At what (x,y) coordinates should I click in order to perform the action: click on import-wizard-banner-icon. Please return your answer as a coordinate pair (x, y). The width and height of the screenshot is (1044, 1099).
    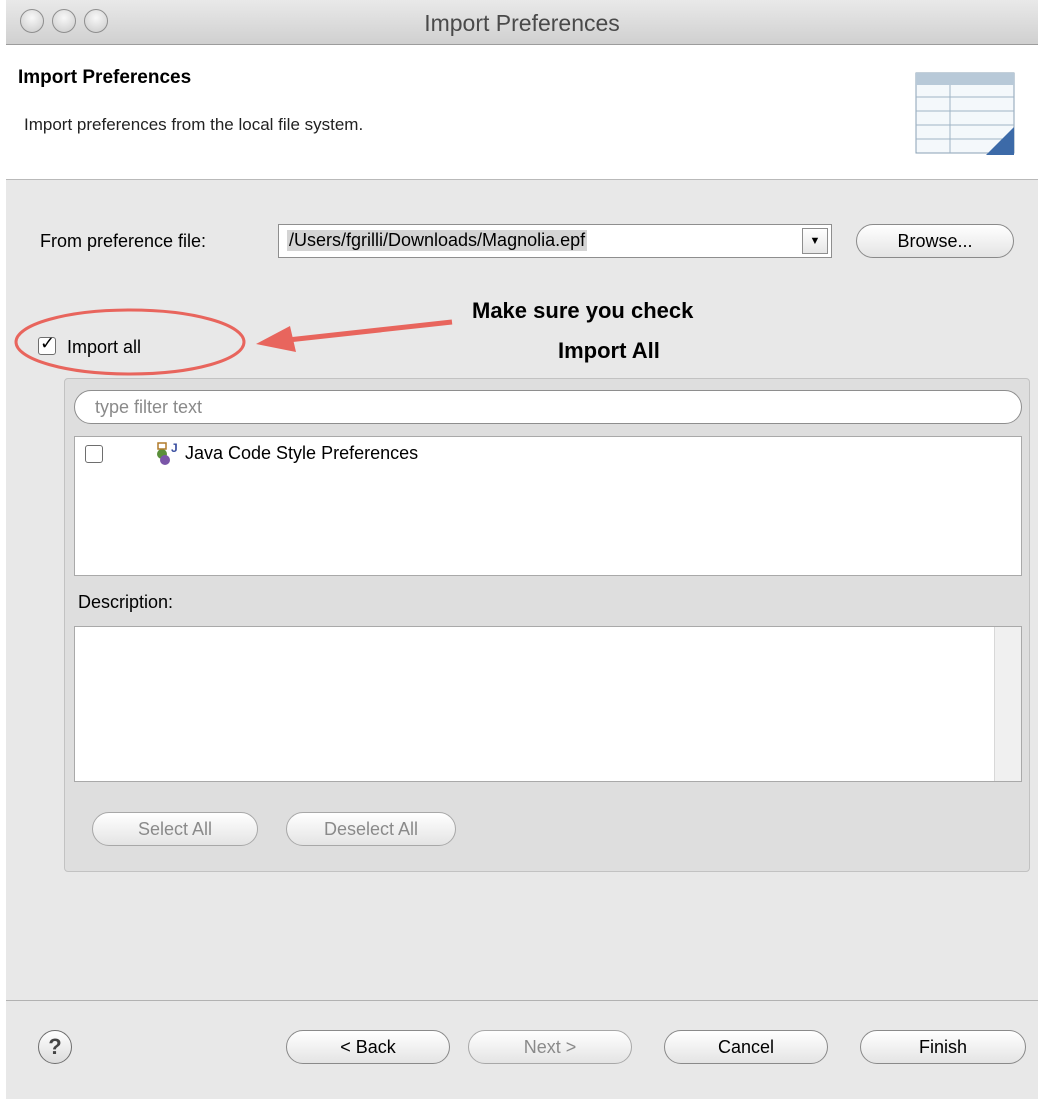
    Looking at the image, I should click on (965, 113).